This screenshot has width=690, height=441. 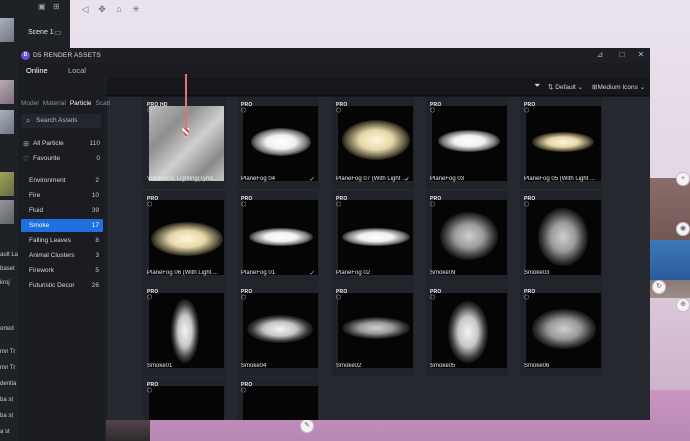 I want to click on tab-scatter: Scatt, so click(x=103, y=103).